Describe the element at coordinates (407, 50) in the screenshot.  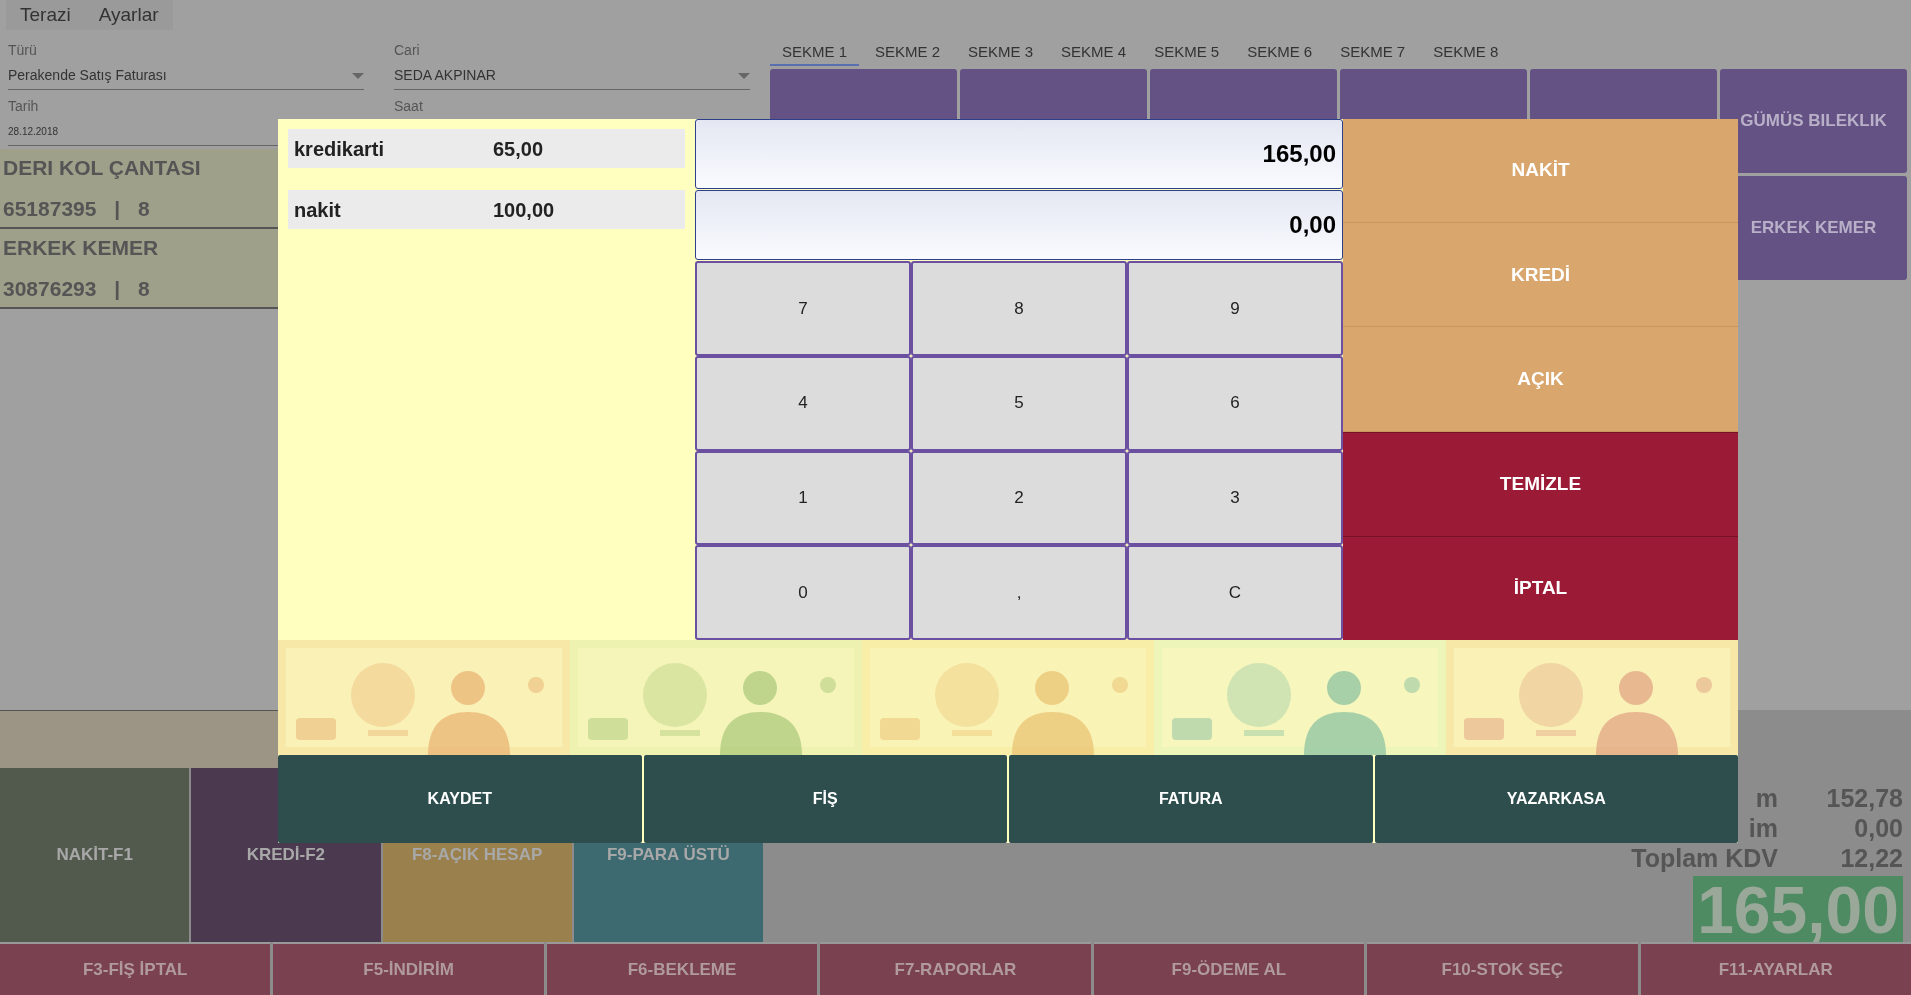
I see `field-label: Cari` at that location.